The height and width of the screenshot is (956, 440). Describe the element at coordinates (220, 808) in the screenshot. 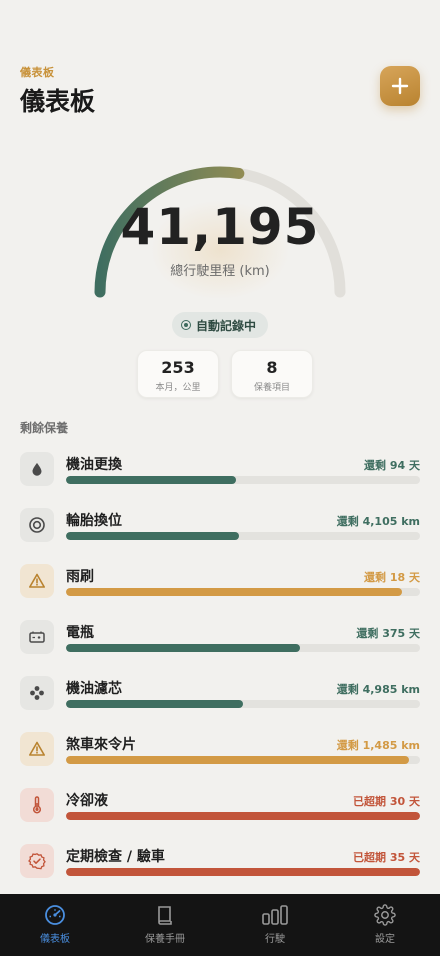

I see `maintenance-row: 冷卻液 已超期 30 天` at that location.